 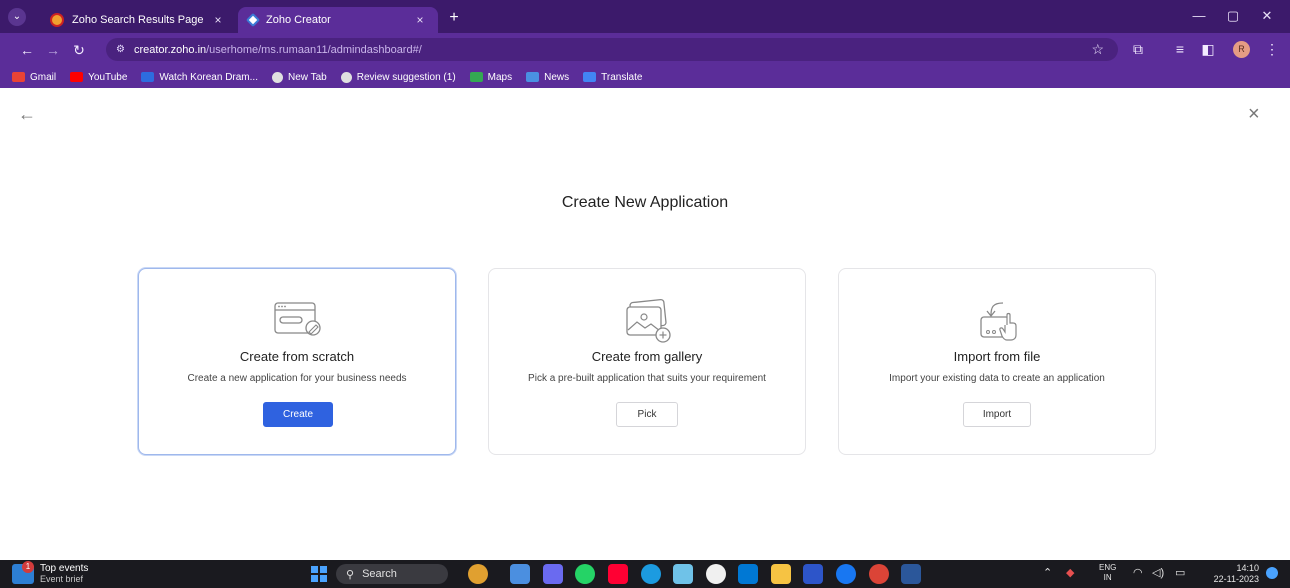 I want to click on restore-icon: ▢, so click(x=1233, y=16).